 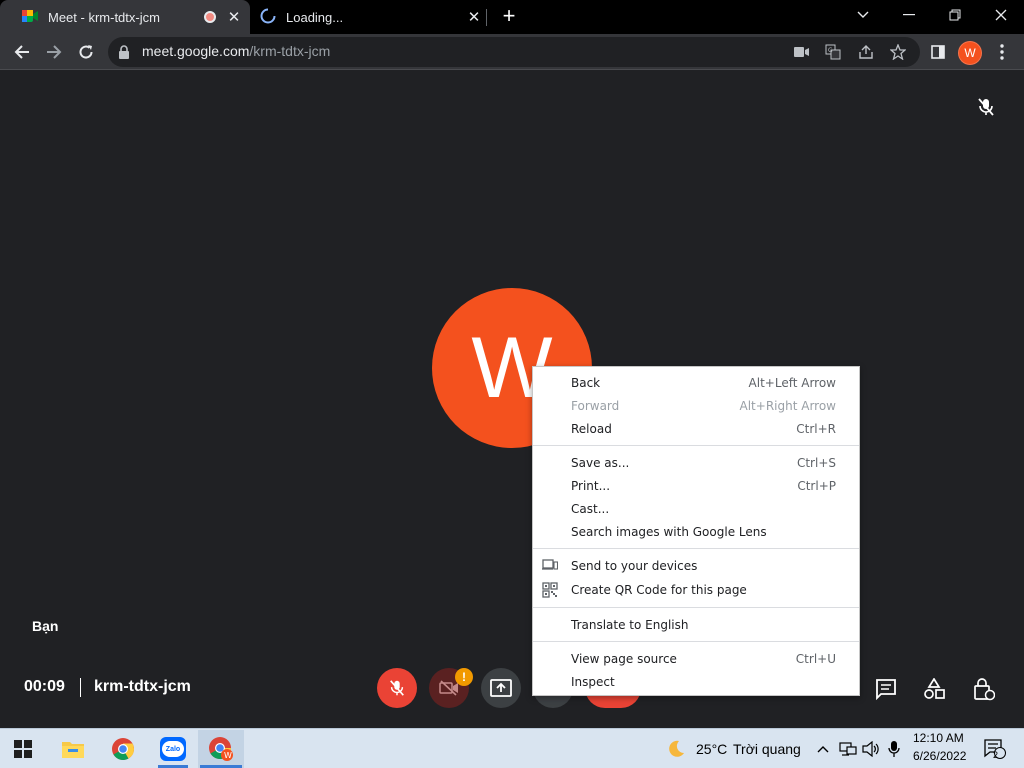 What do you see at coordinates (823, 749) in the screenshot?
I see `show-hidden-icons-chevron-icon` at bounding box center [823, 749].